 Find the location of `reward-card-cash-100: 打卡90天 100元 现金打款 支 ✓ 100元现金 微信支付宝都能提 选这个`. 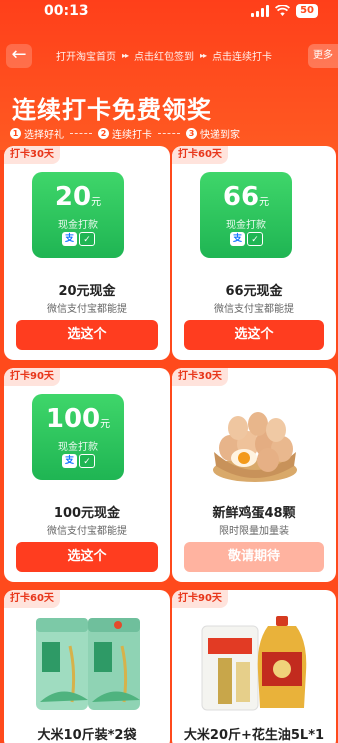

reward-card-cash-100: 打卡90天 100元 现金打款 支 ✓ 100元现金 微信支付宝都能提 选这个 is located at coordinates (87, 475).